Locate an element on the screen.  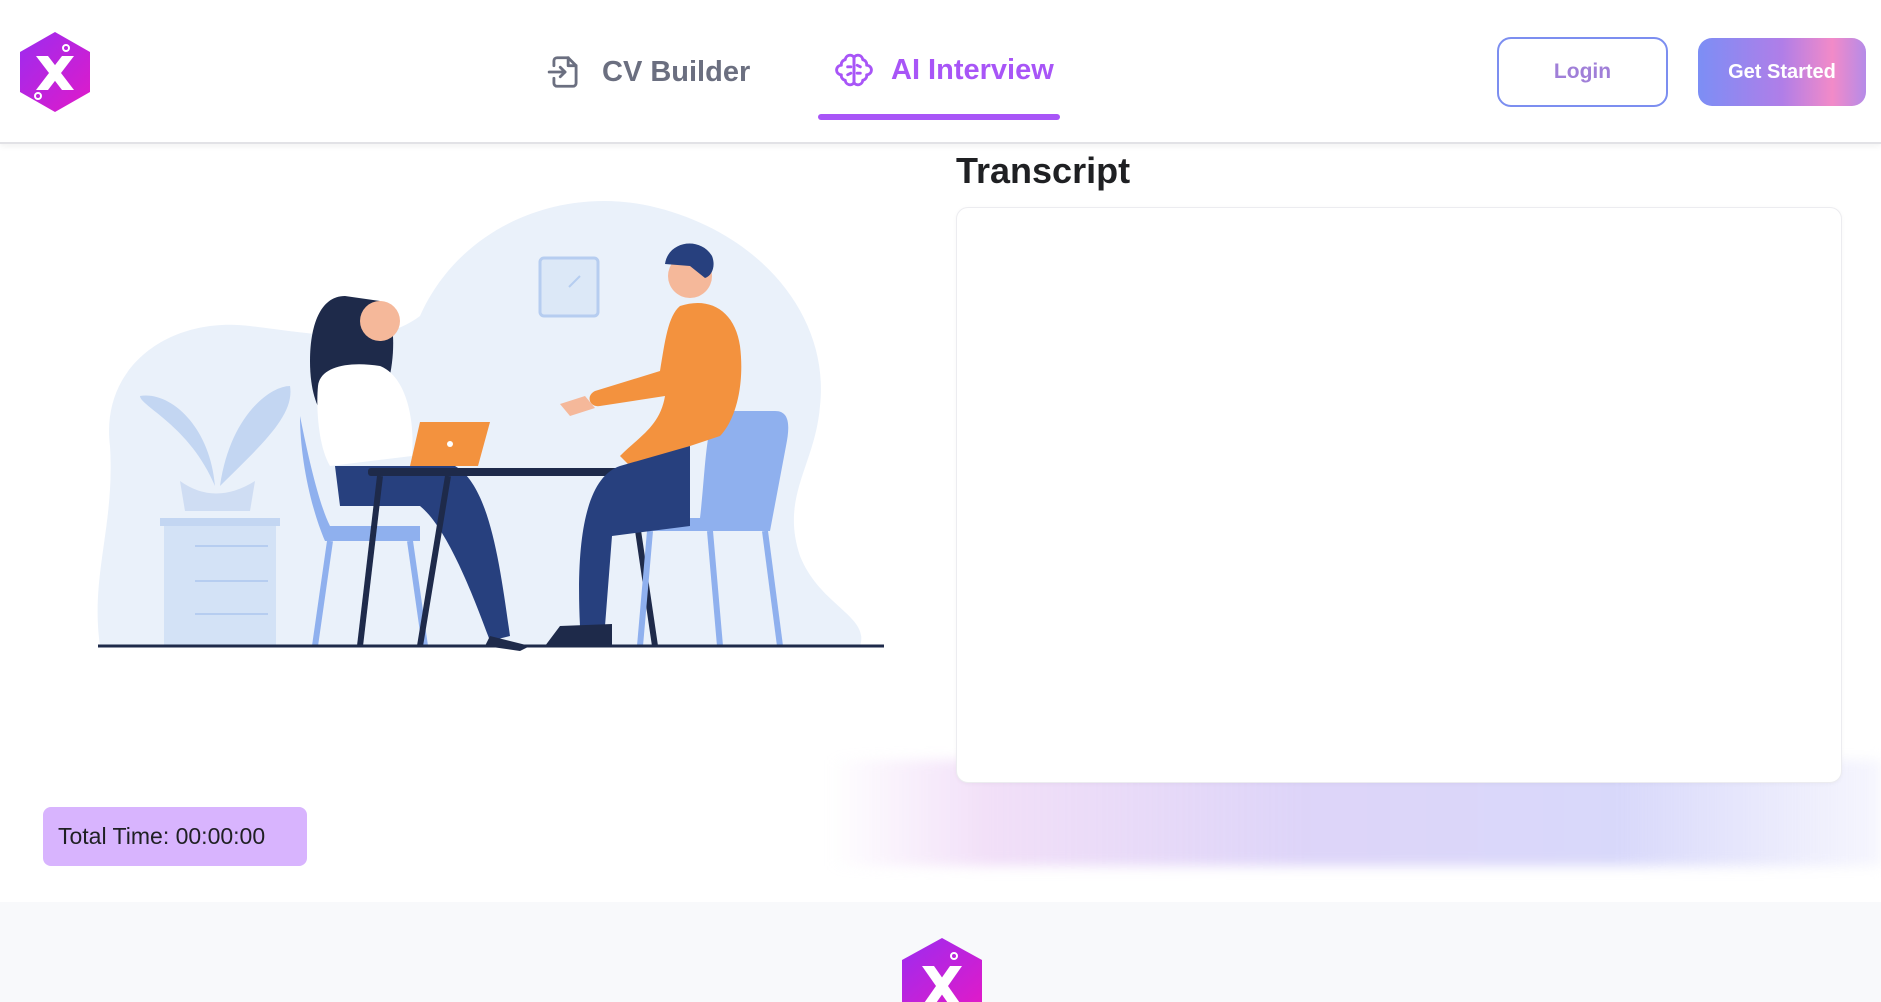
nav-tab-cv-builder: CV Builder is located at coordinates (648, 72).